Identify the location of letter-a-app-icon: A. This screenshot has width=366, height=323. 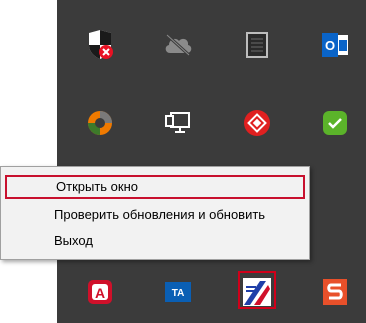
(100, 292).